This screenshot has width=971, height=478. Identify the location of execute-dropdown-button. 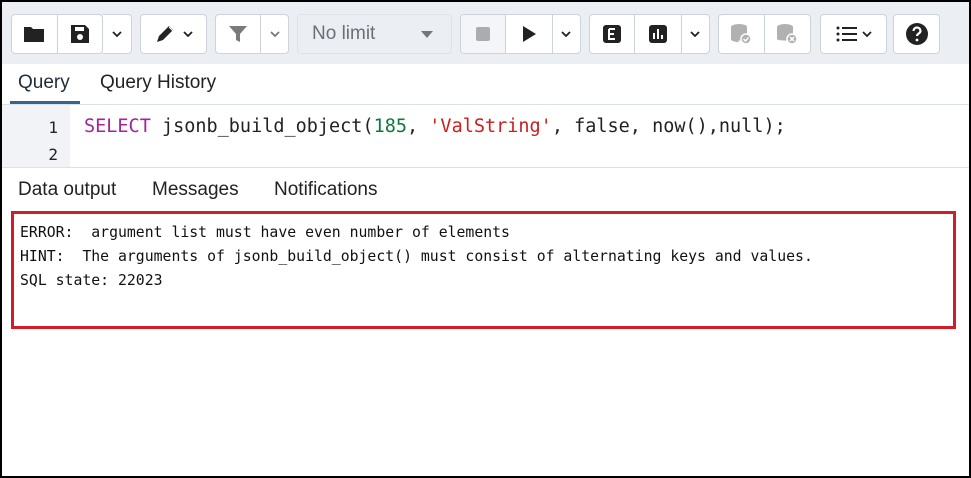
(565, 34).